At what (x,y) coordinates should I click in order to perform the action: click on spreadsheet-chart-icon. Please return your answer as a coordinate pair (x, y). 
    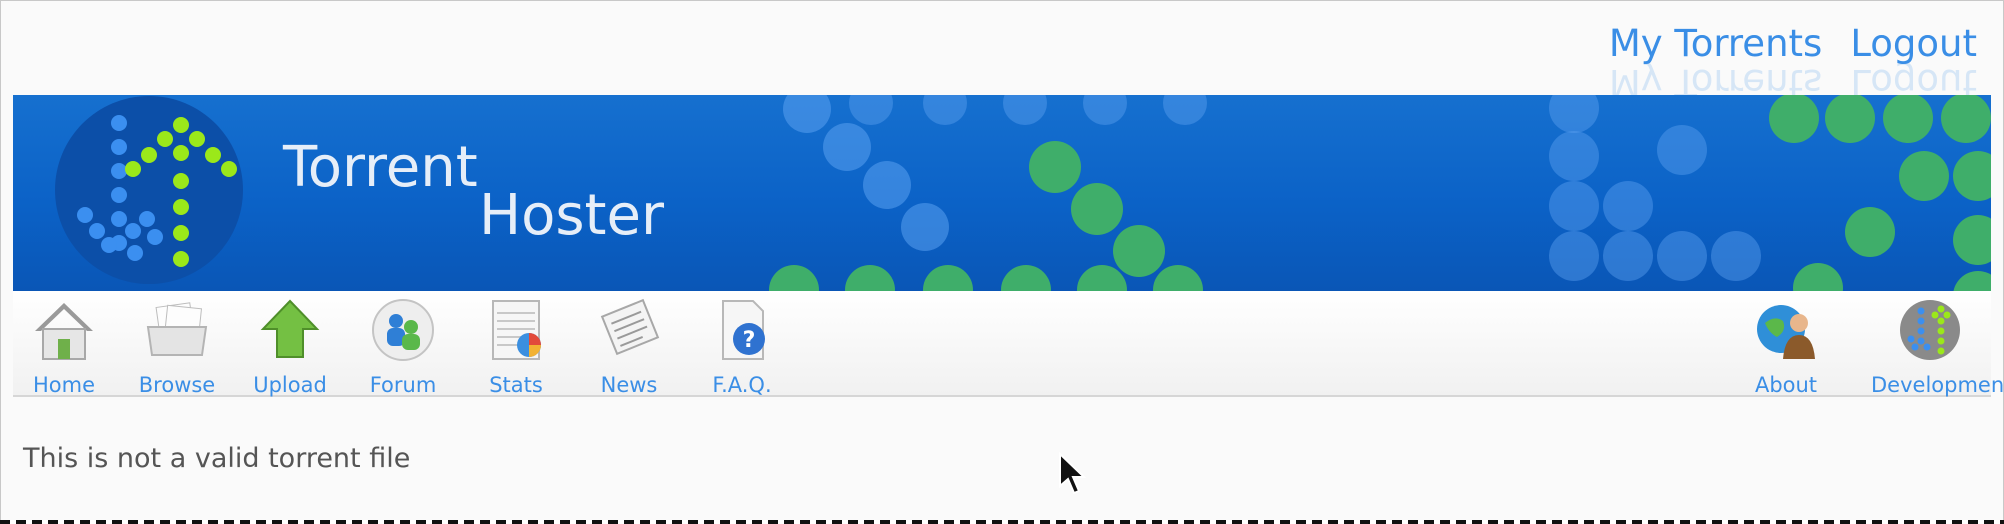
    Looking at the image, I should click on (516, 330).